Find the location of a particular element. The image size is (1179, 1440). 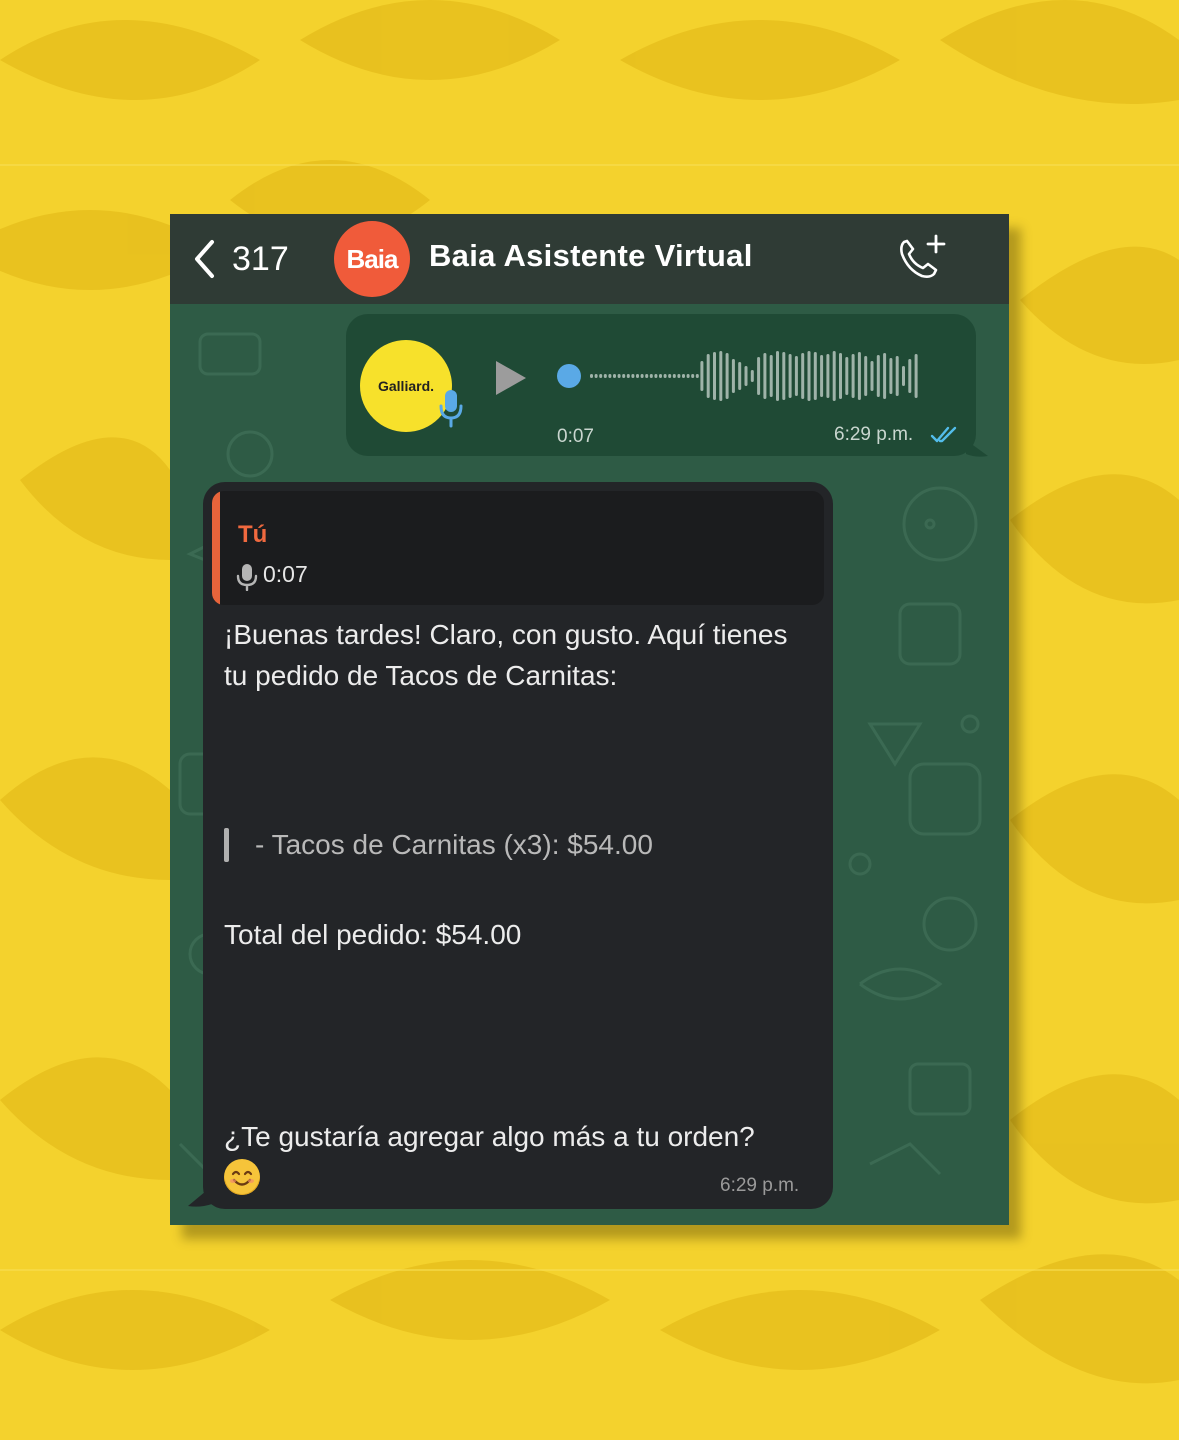

message-line-total: Total del pedido: $54.00 is located at coordinates (373, 934).